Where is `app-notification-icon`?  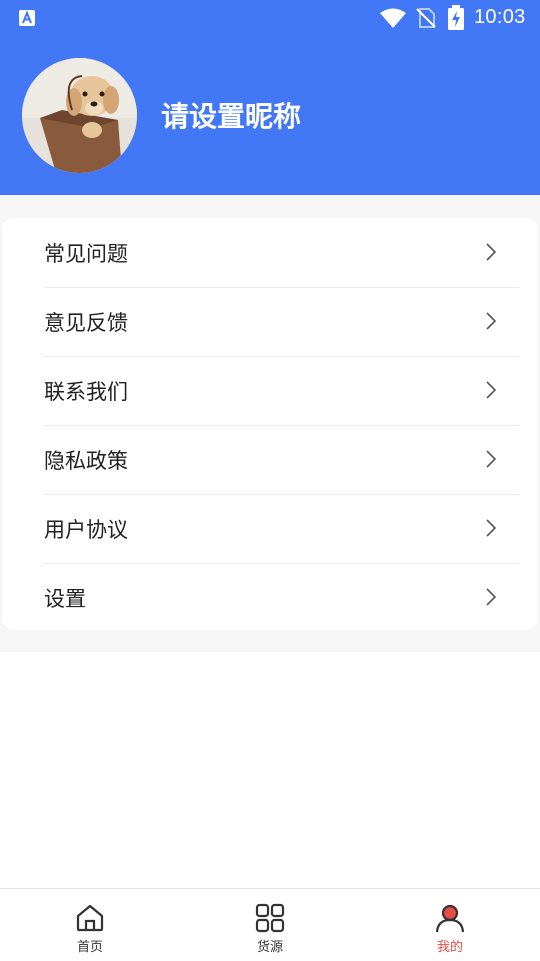
app-notification-icon is located at coordinates (27, 18).